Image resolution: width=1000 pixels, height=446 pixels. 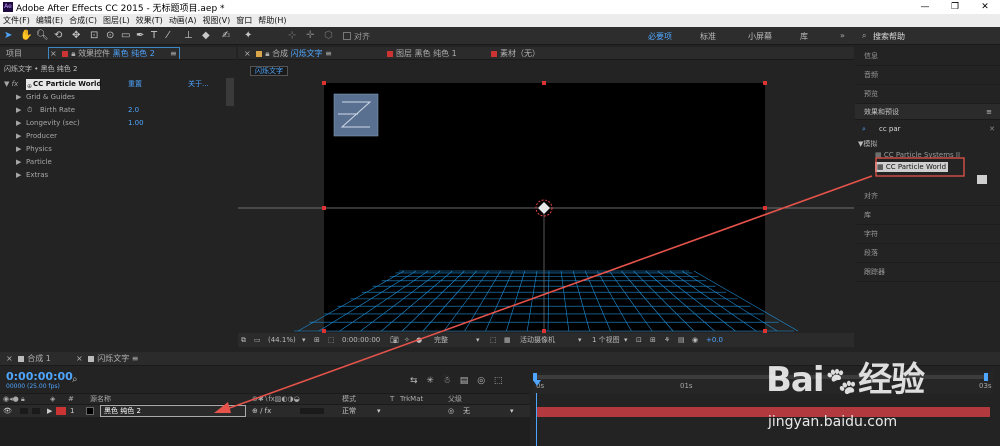 I want to click on baidu-jingyan-watermark: Bai🐾︎经验 jingyan.baidu.com, so click(x=880, y=398).